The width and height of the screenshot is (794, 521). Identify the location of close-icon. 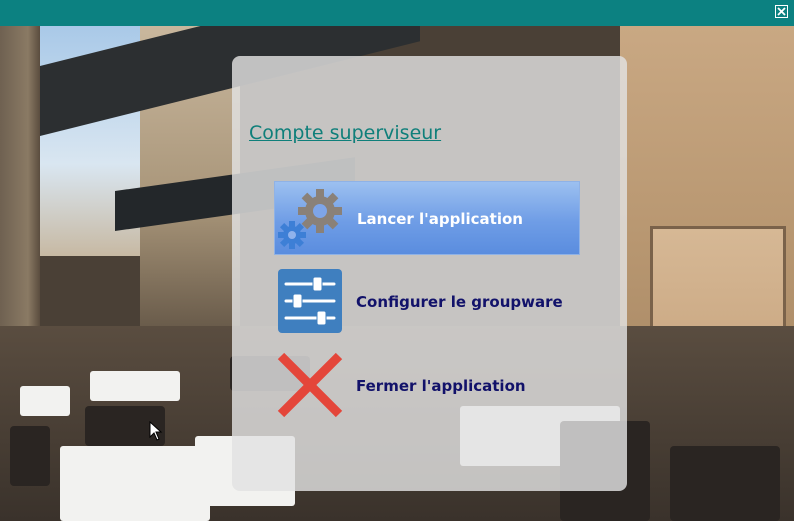
(781, 11).